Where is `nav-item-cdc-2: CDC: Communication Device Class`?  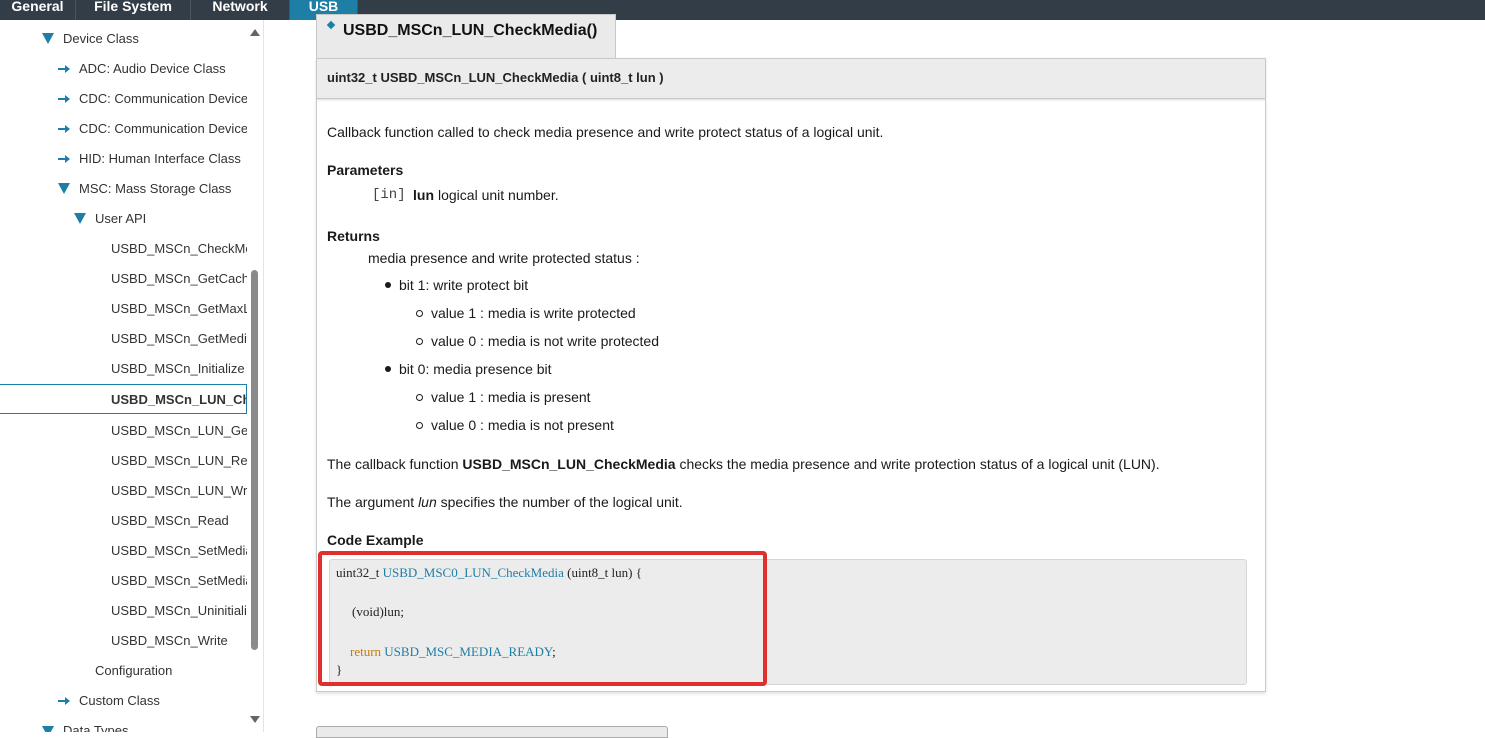 nav-item-cdc-2: CDC: Communication Device Class is located at coordinates (163, 129).